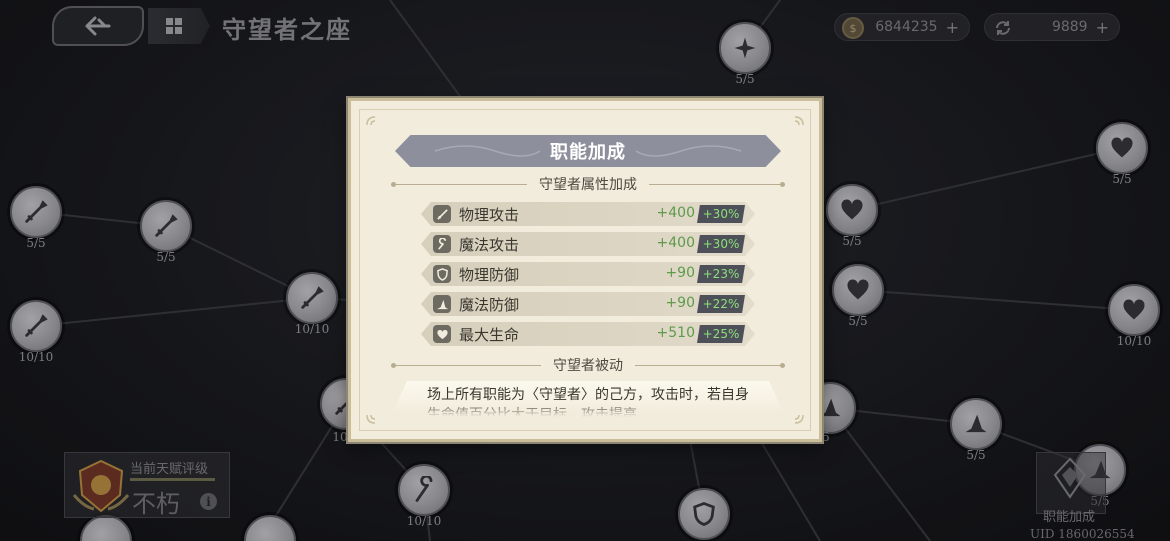  What do you see at coordinates (489, 305) in the screenshot?
I see `stat-name: 魔法防御` at bounding box center [489, 305].